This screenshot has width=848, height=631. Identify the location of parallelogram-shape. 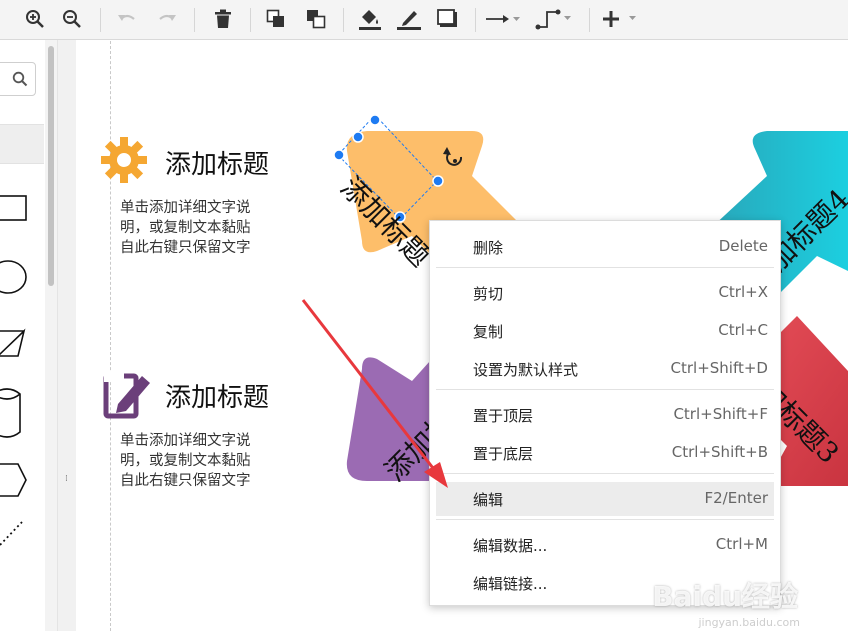
(13, 342).